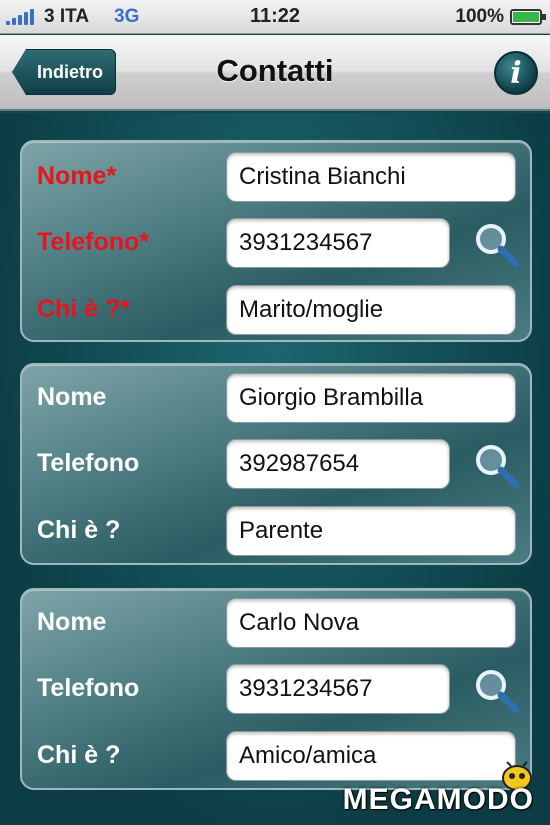  I want to click on page-title: Contatti, so click(275, 70).